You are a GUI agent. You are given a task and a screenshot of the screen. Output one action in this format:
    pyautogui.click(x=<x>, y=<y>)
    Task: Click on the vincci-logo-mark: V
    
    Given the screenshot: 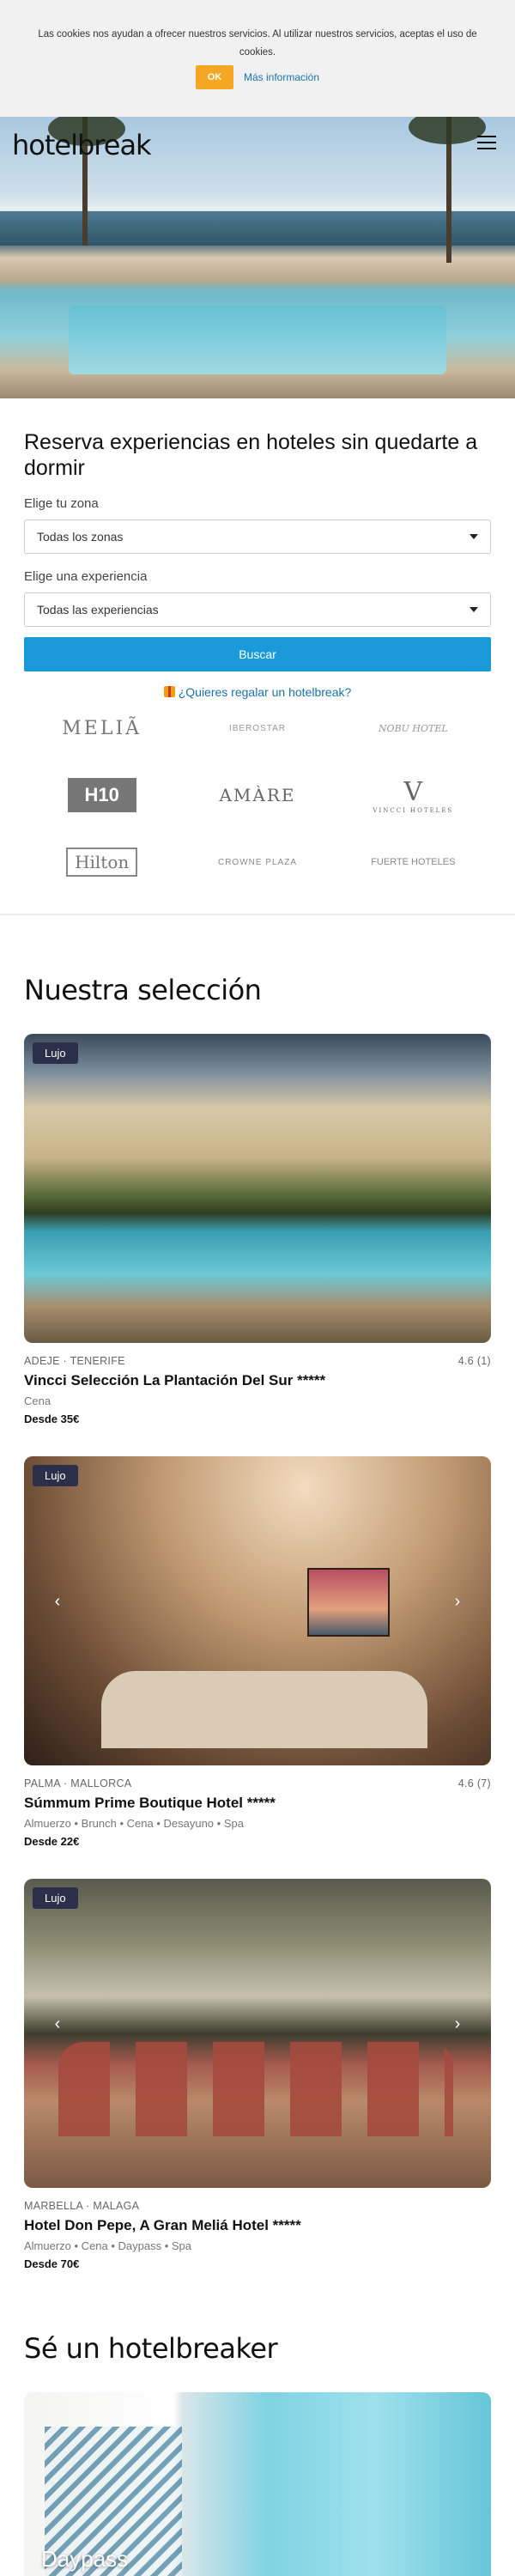 What is the action you would take?
    pyautogui.click(x=413, y=792)
    